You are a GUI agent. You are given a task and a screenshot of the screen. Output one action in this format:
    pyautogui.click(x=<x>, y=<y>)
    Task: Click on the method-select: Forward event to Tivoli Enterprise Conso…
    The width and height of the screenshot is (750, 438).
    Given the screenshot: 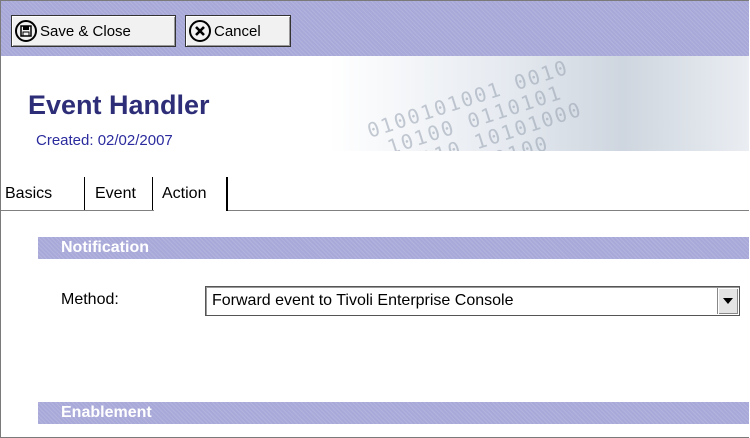 What is the action you would take?
    pyautogui.click(x=472, y=301)
    